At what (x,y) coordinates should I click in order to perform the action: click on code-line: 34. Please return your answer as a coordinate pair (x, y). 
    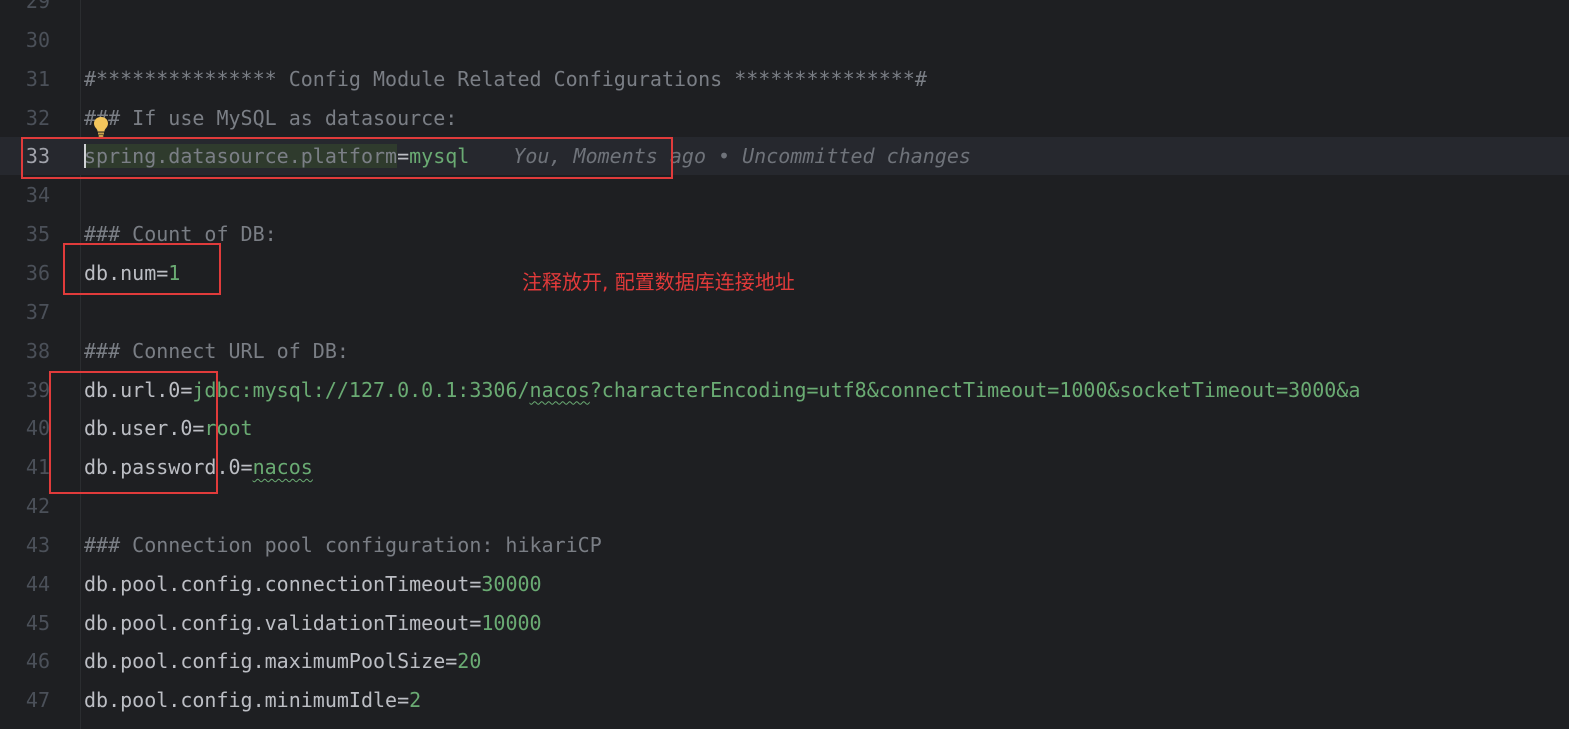
    Looking at the image, I should click on (784, 195).